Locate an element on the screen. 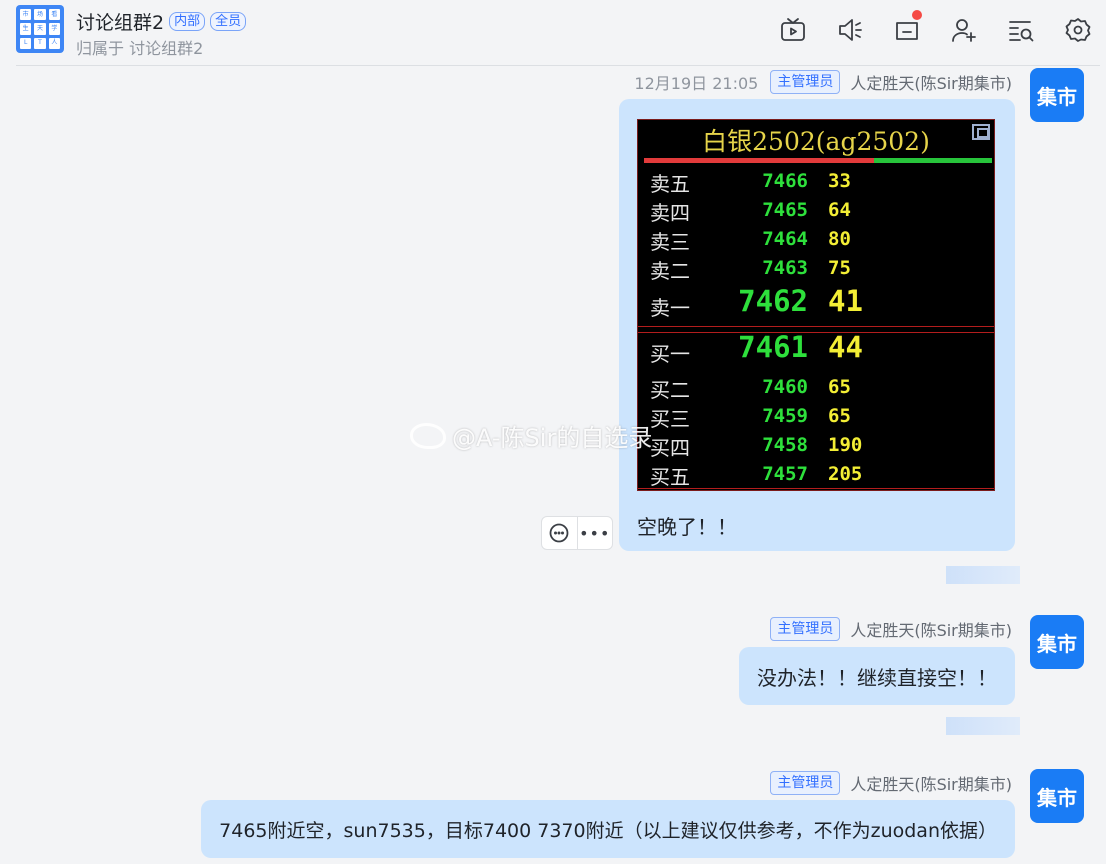  notification-dot is located at coordinates (917, 15).